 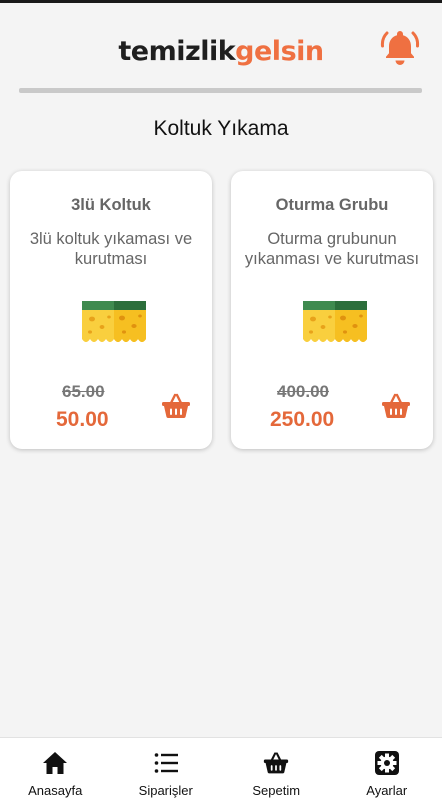 What do you see at coordinates (166, 763) in the screenshot?
I see `list-icon` at bounding box center [166, 763].